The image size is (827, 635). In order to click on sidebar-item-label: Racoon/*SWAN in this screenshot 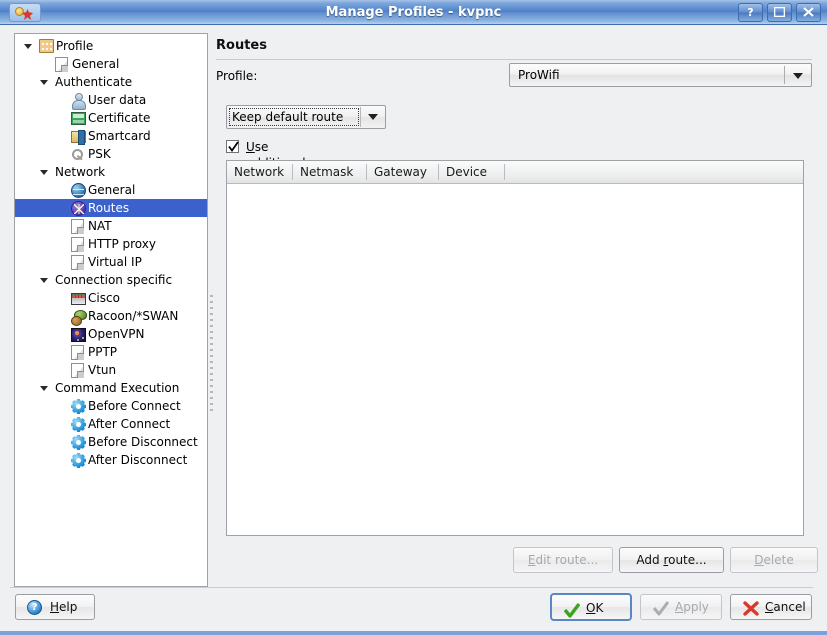, I will do `click(133, 316)`.